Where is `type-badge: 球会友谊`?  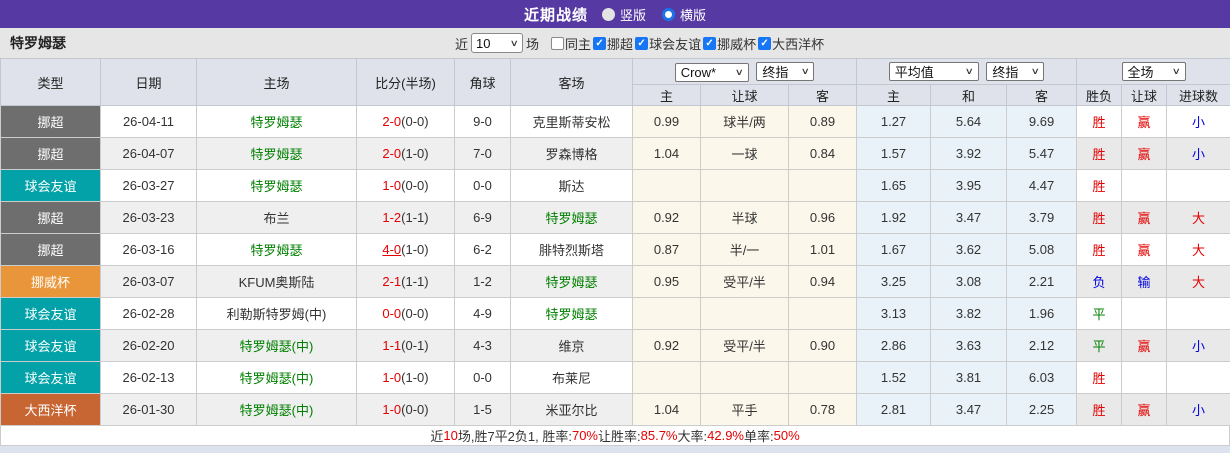
type-badge: 球会友谊 is located at coordinates (51, 314).